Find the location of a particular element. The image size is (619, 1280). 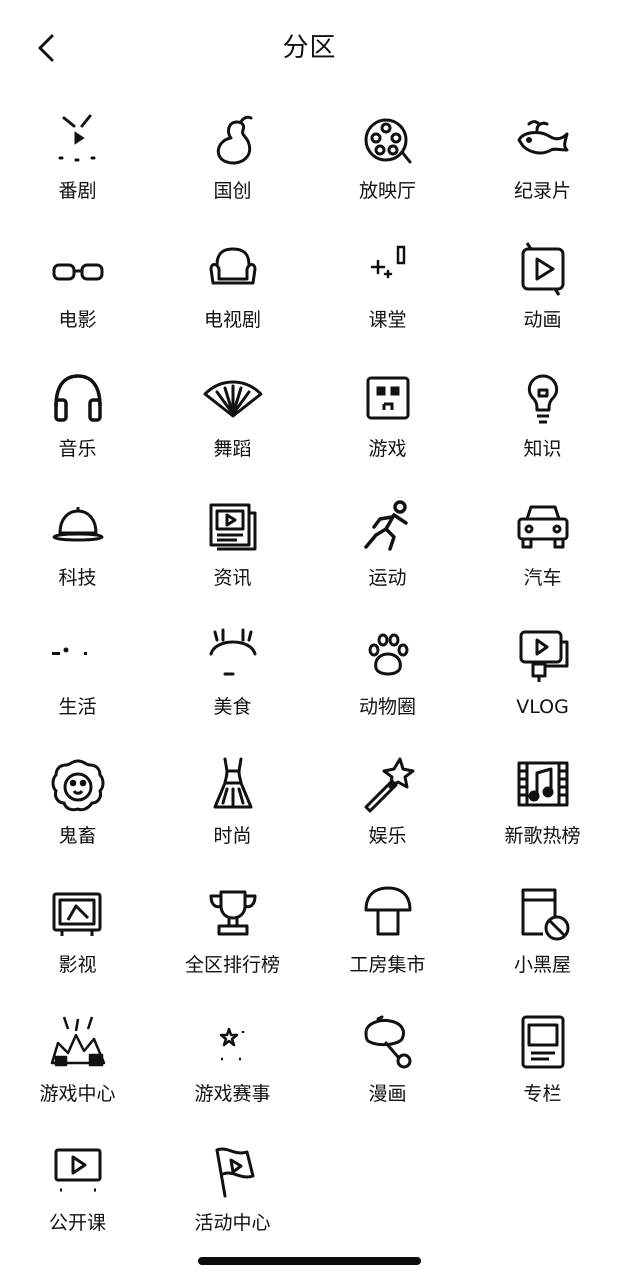

category-animation: 动画 is located at coordinates (542, 293).